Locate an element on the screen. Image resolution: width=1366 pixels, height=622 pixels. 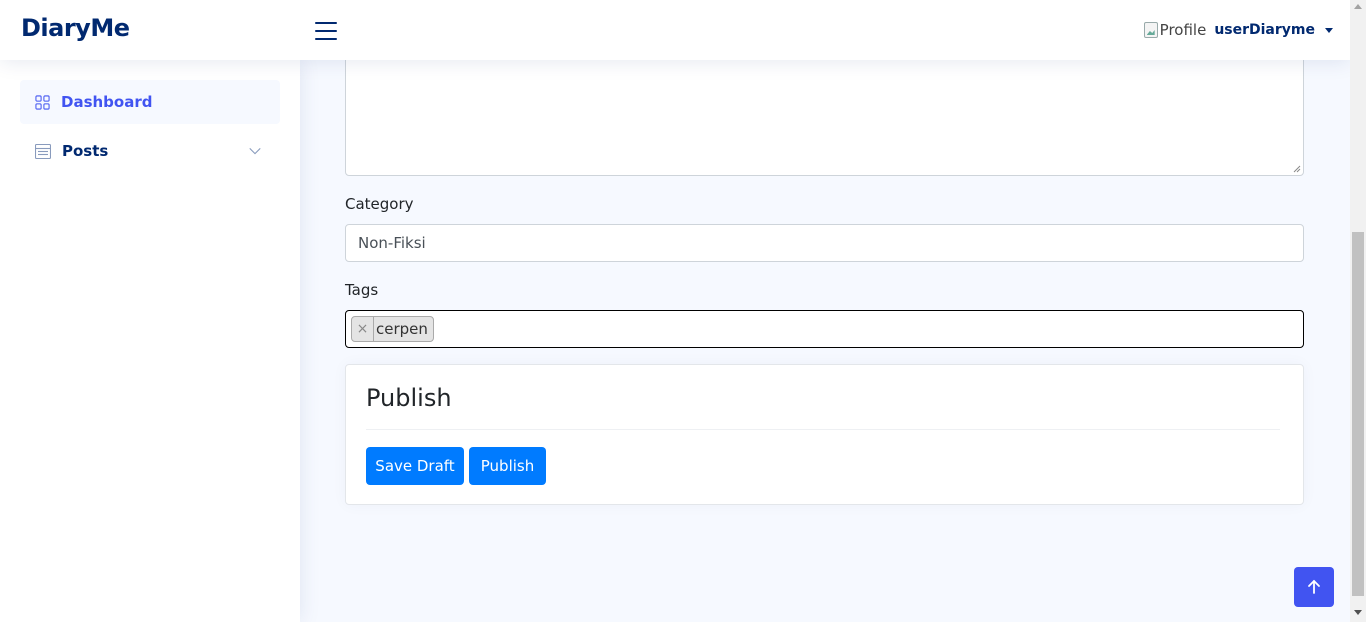
sidebar-item-label: Dashboard is located at coordinates (107, 102).